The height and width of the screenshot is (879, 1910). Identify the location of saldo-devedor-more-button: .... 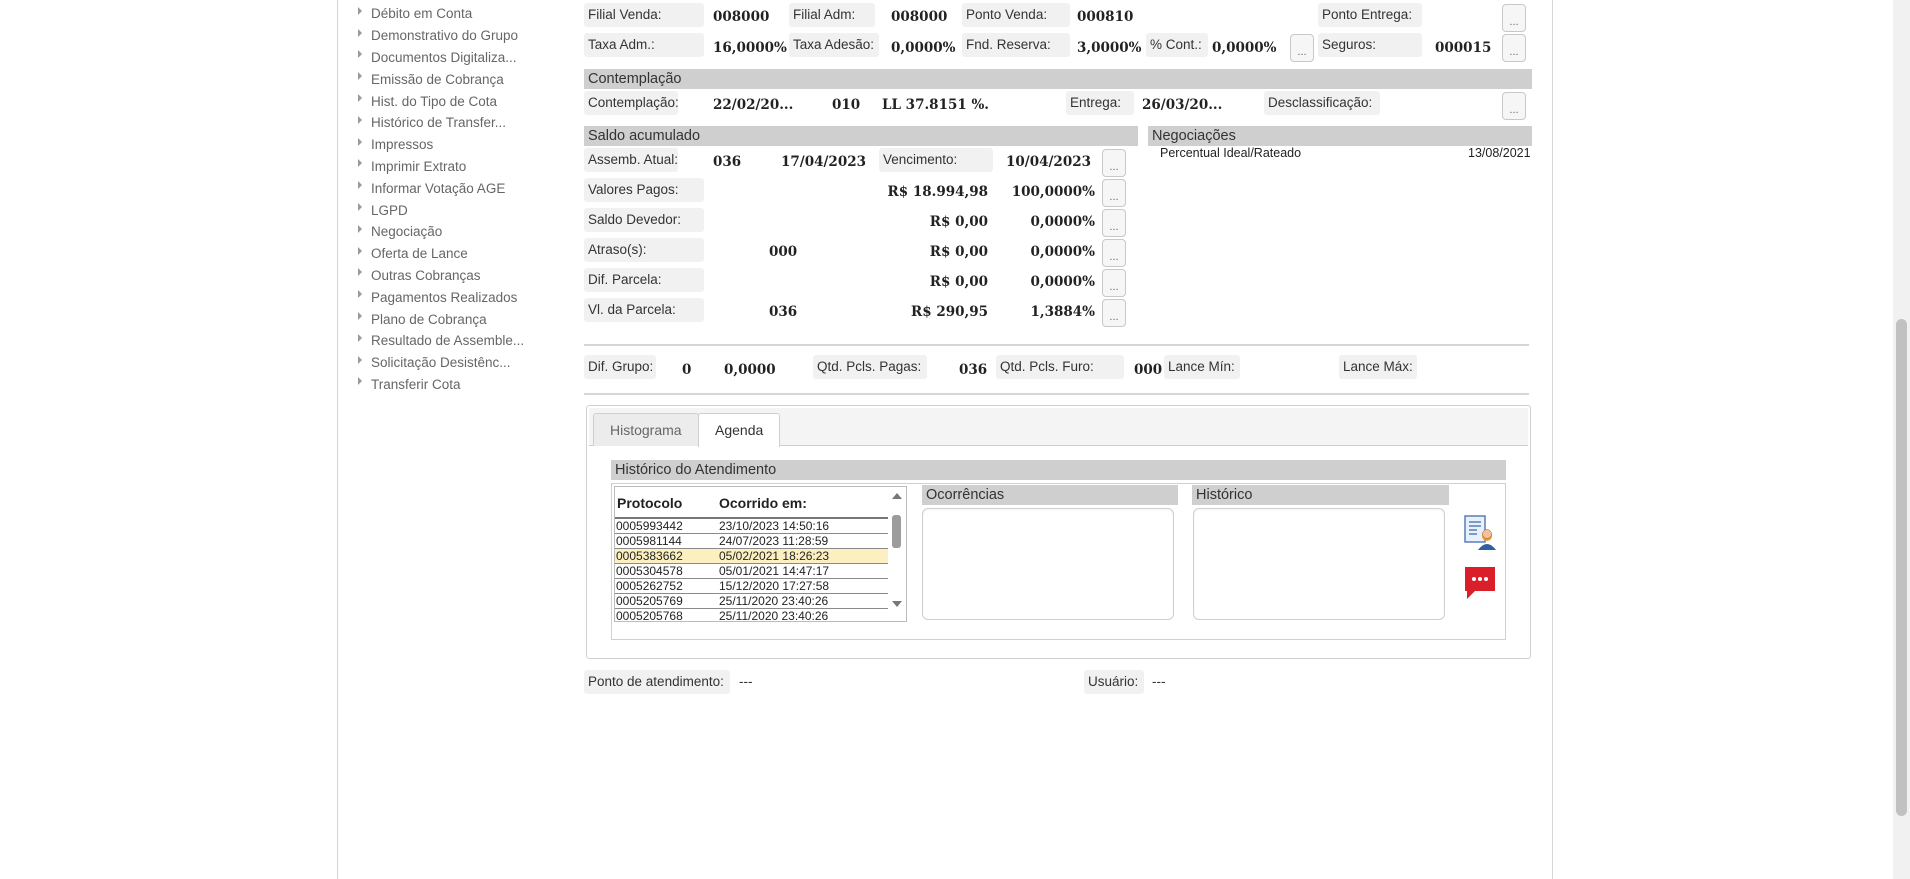
(1114, 223).